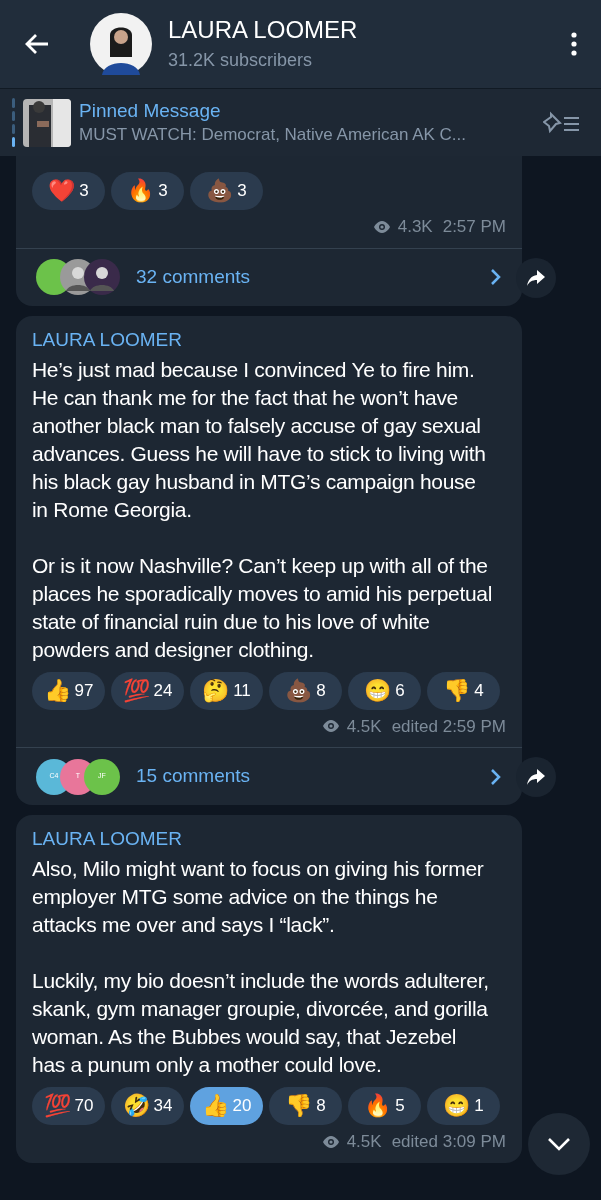 The image size is (601, 1200). What do you see at coordinates (463, 690) in the screenshot?
I see `reaction-chip: 👎 4` at bounding box center [463, 690].